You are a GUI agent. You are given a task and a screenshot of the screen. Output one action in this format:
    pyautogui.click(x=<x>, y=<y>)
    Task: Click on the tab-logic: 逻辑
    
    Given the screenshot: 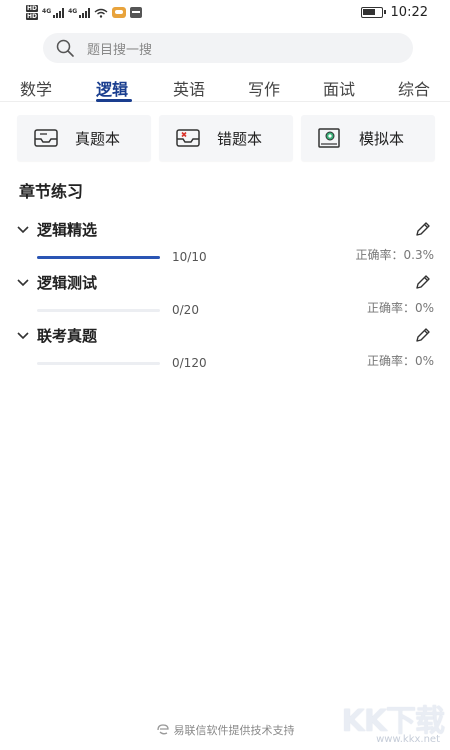 What is the action you would take?
    pyautogui.click(x=112, y=88)
    